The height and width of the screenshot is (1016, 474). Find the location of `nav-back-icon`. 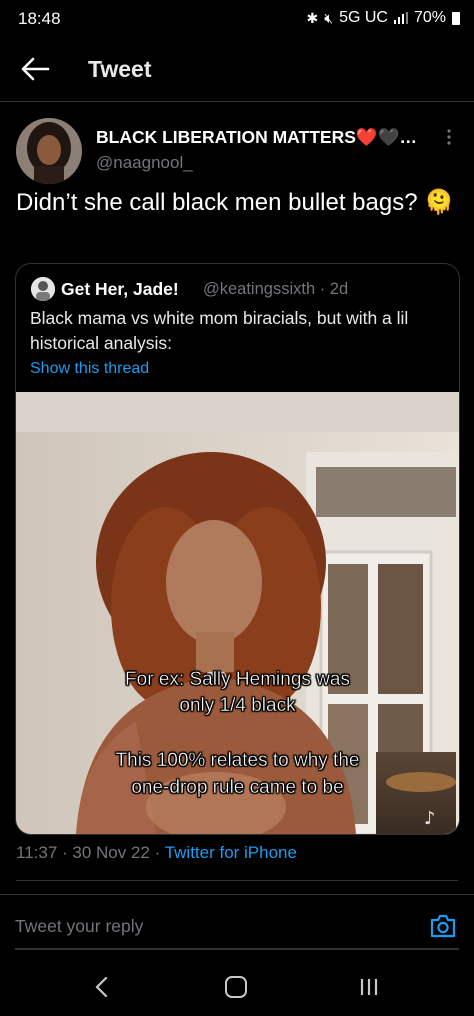

nav-back-icon is located at coordinates (102, 987).